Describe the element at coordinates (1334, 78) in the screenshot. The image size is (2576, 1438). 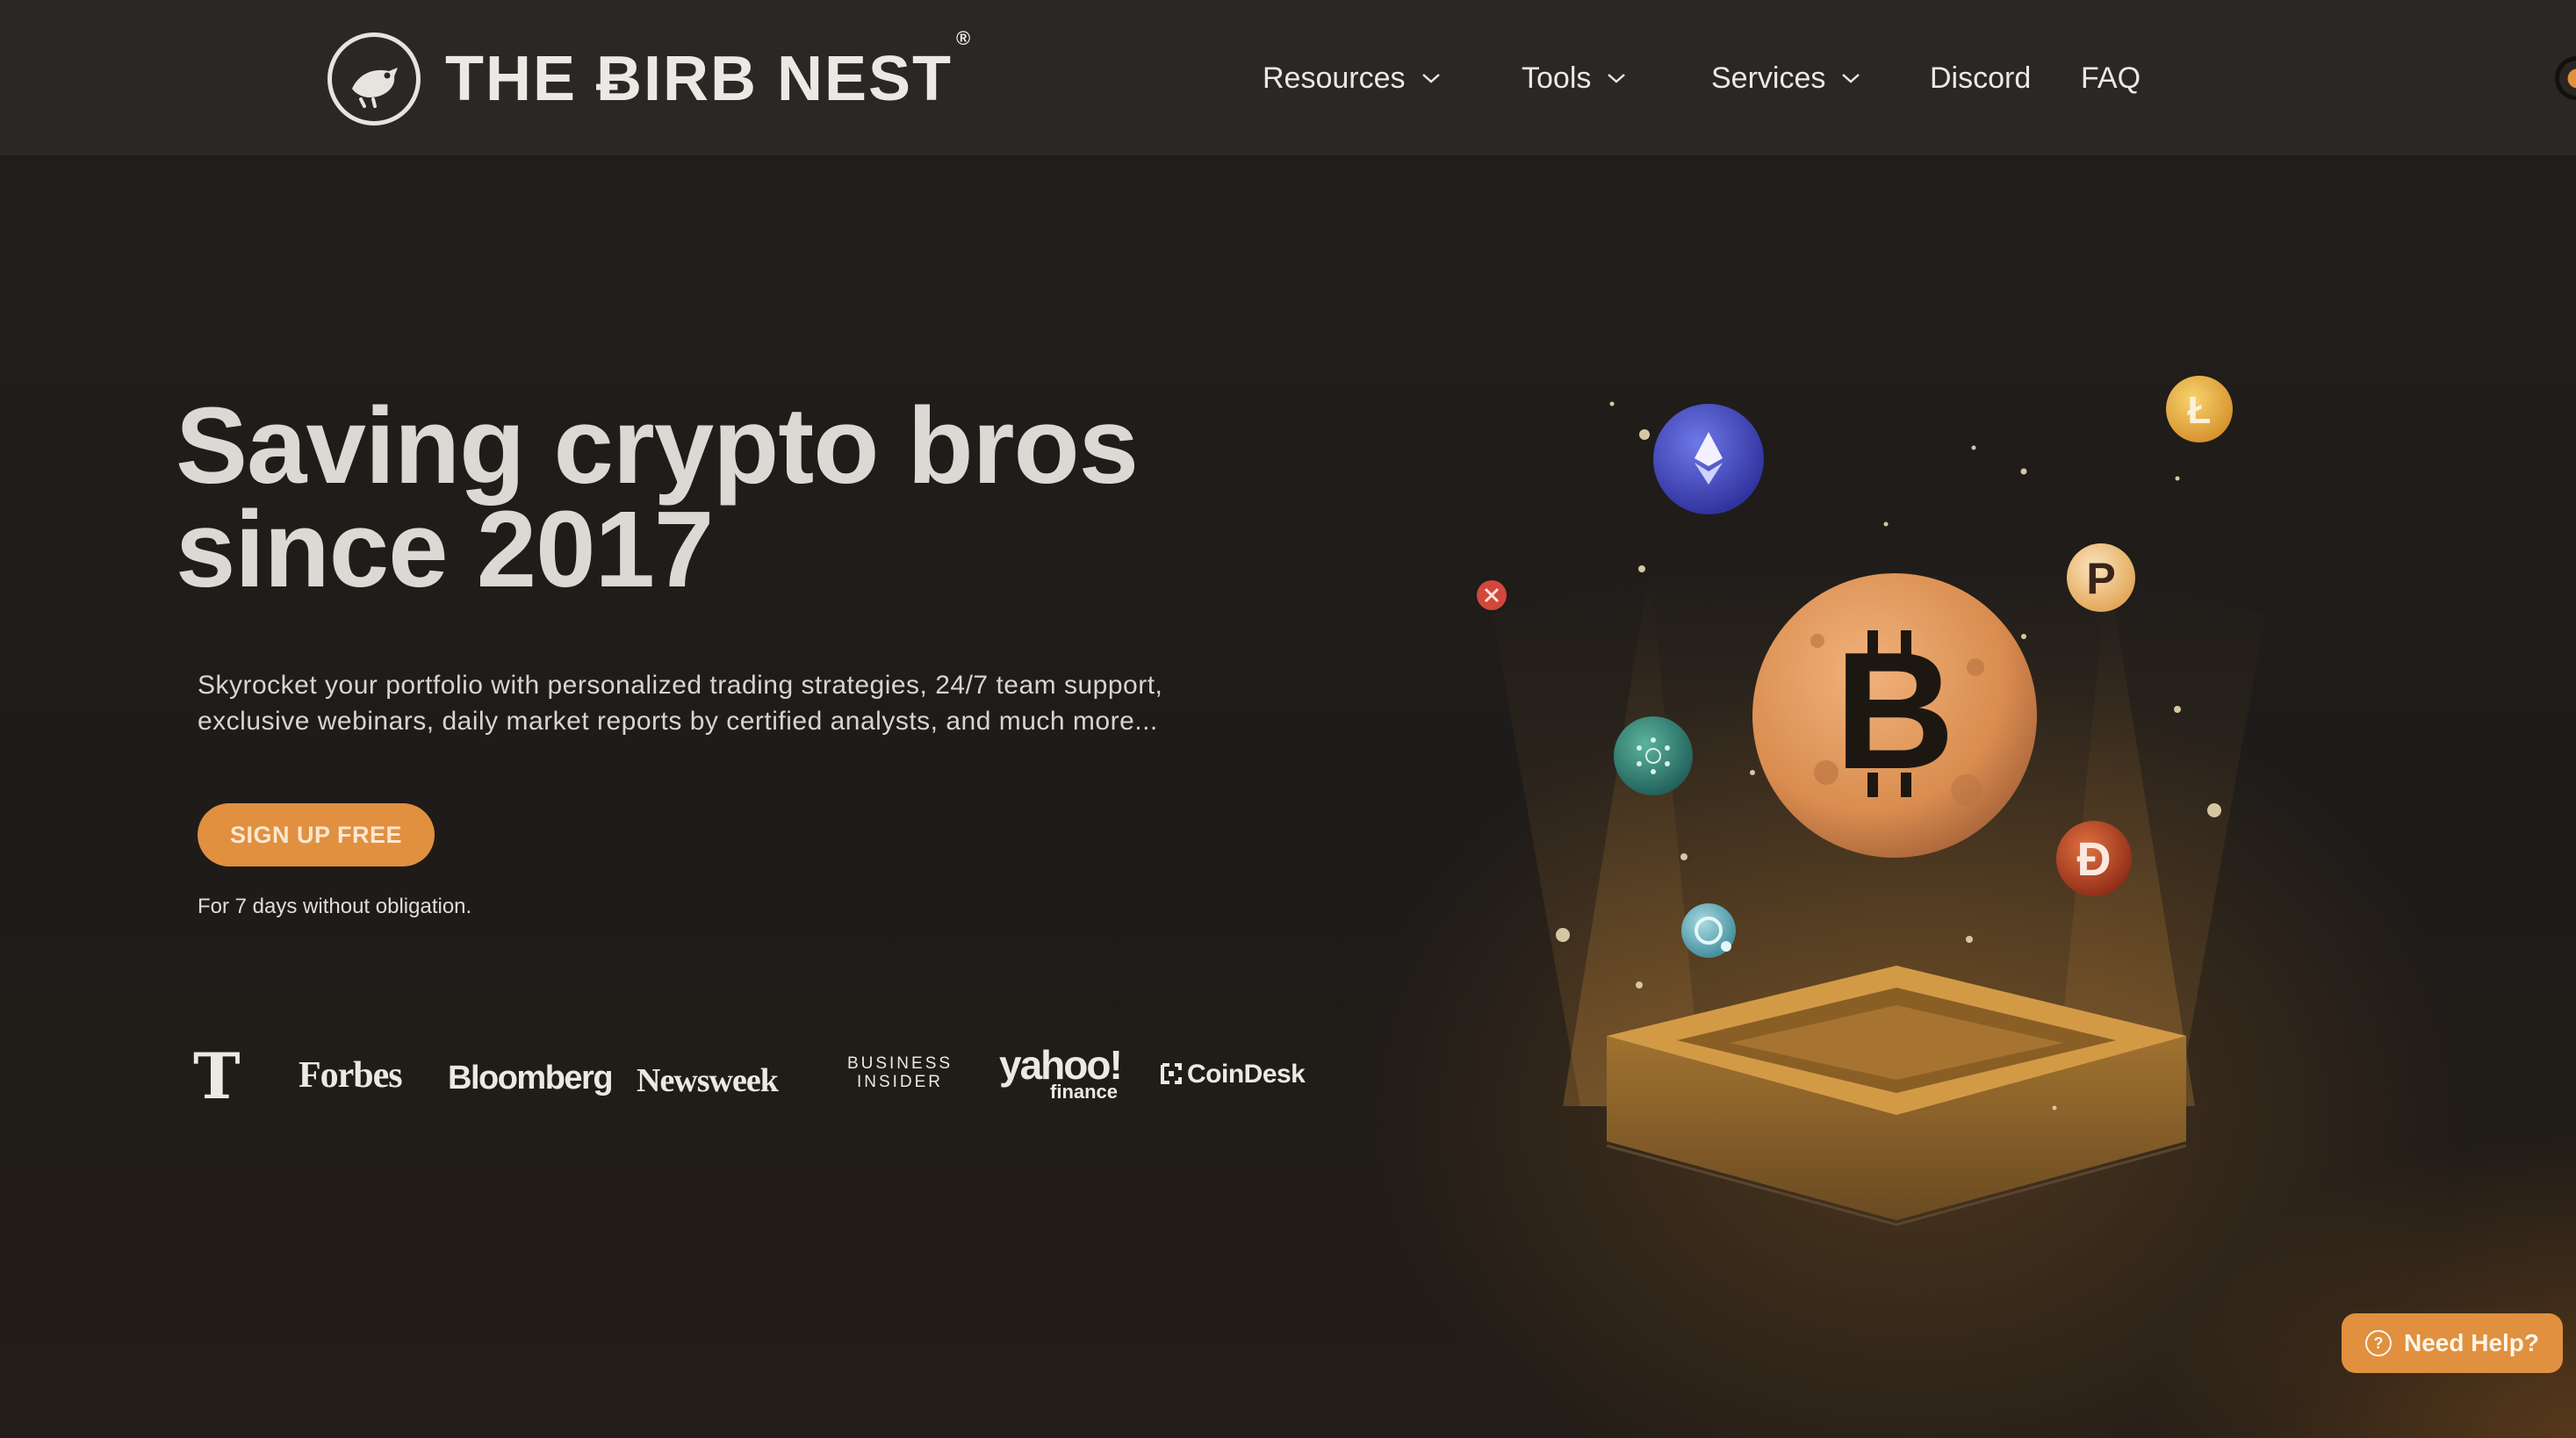
I see `nav-resources-label: Resources` at that location.